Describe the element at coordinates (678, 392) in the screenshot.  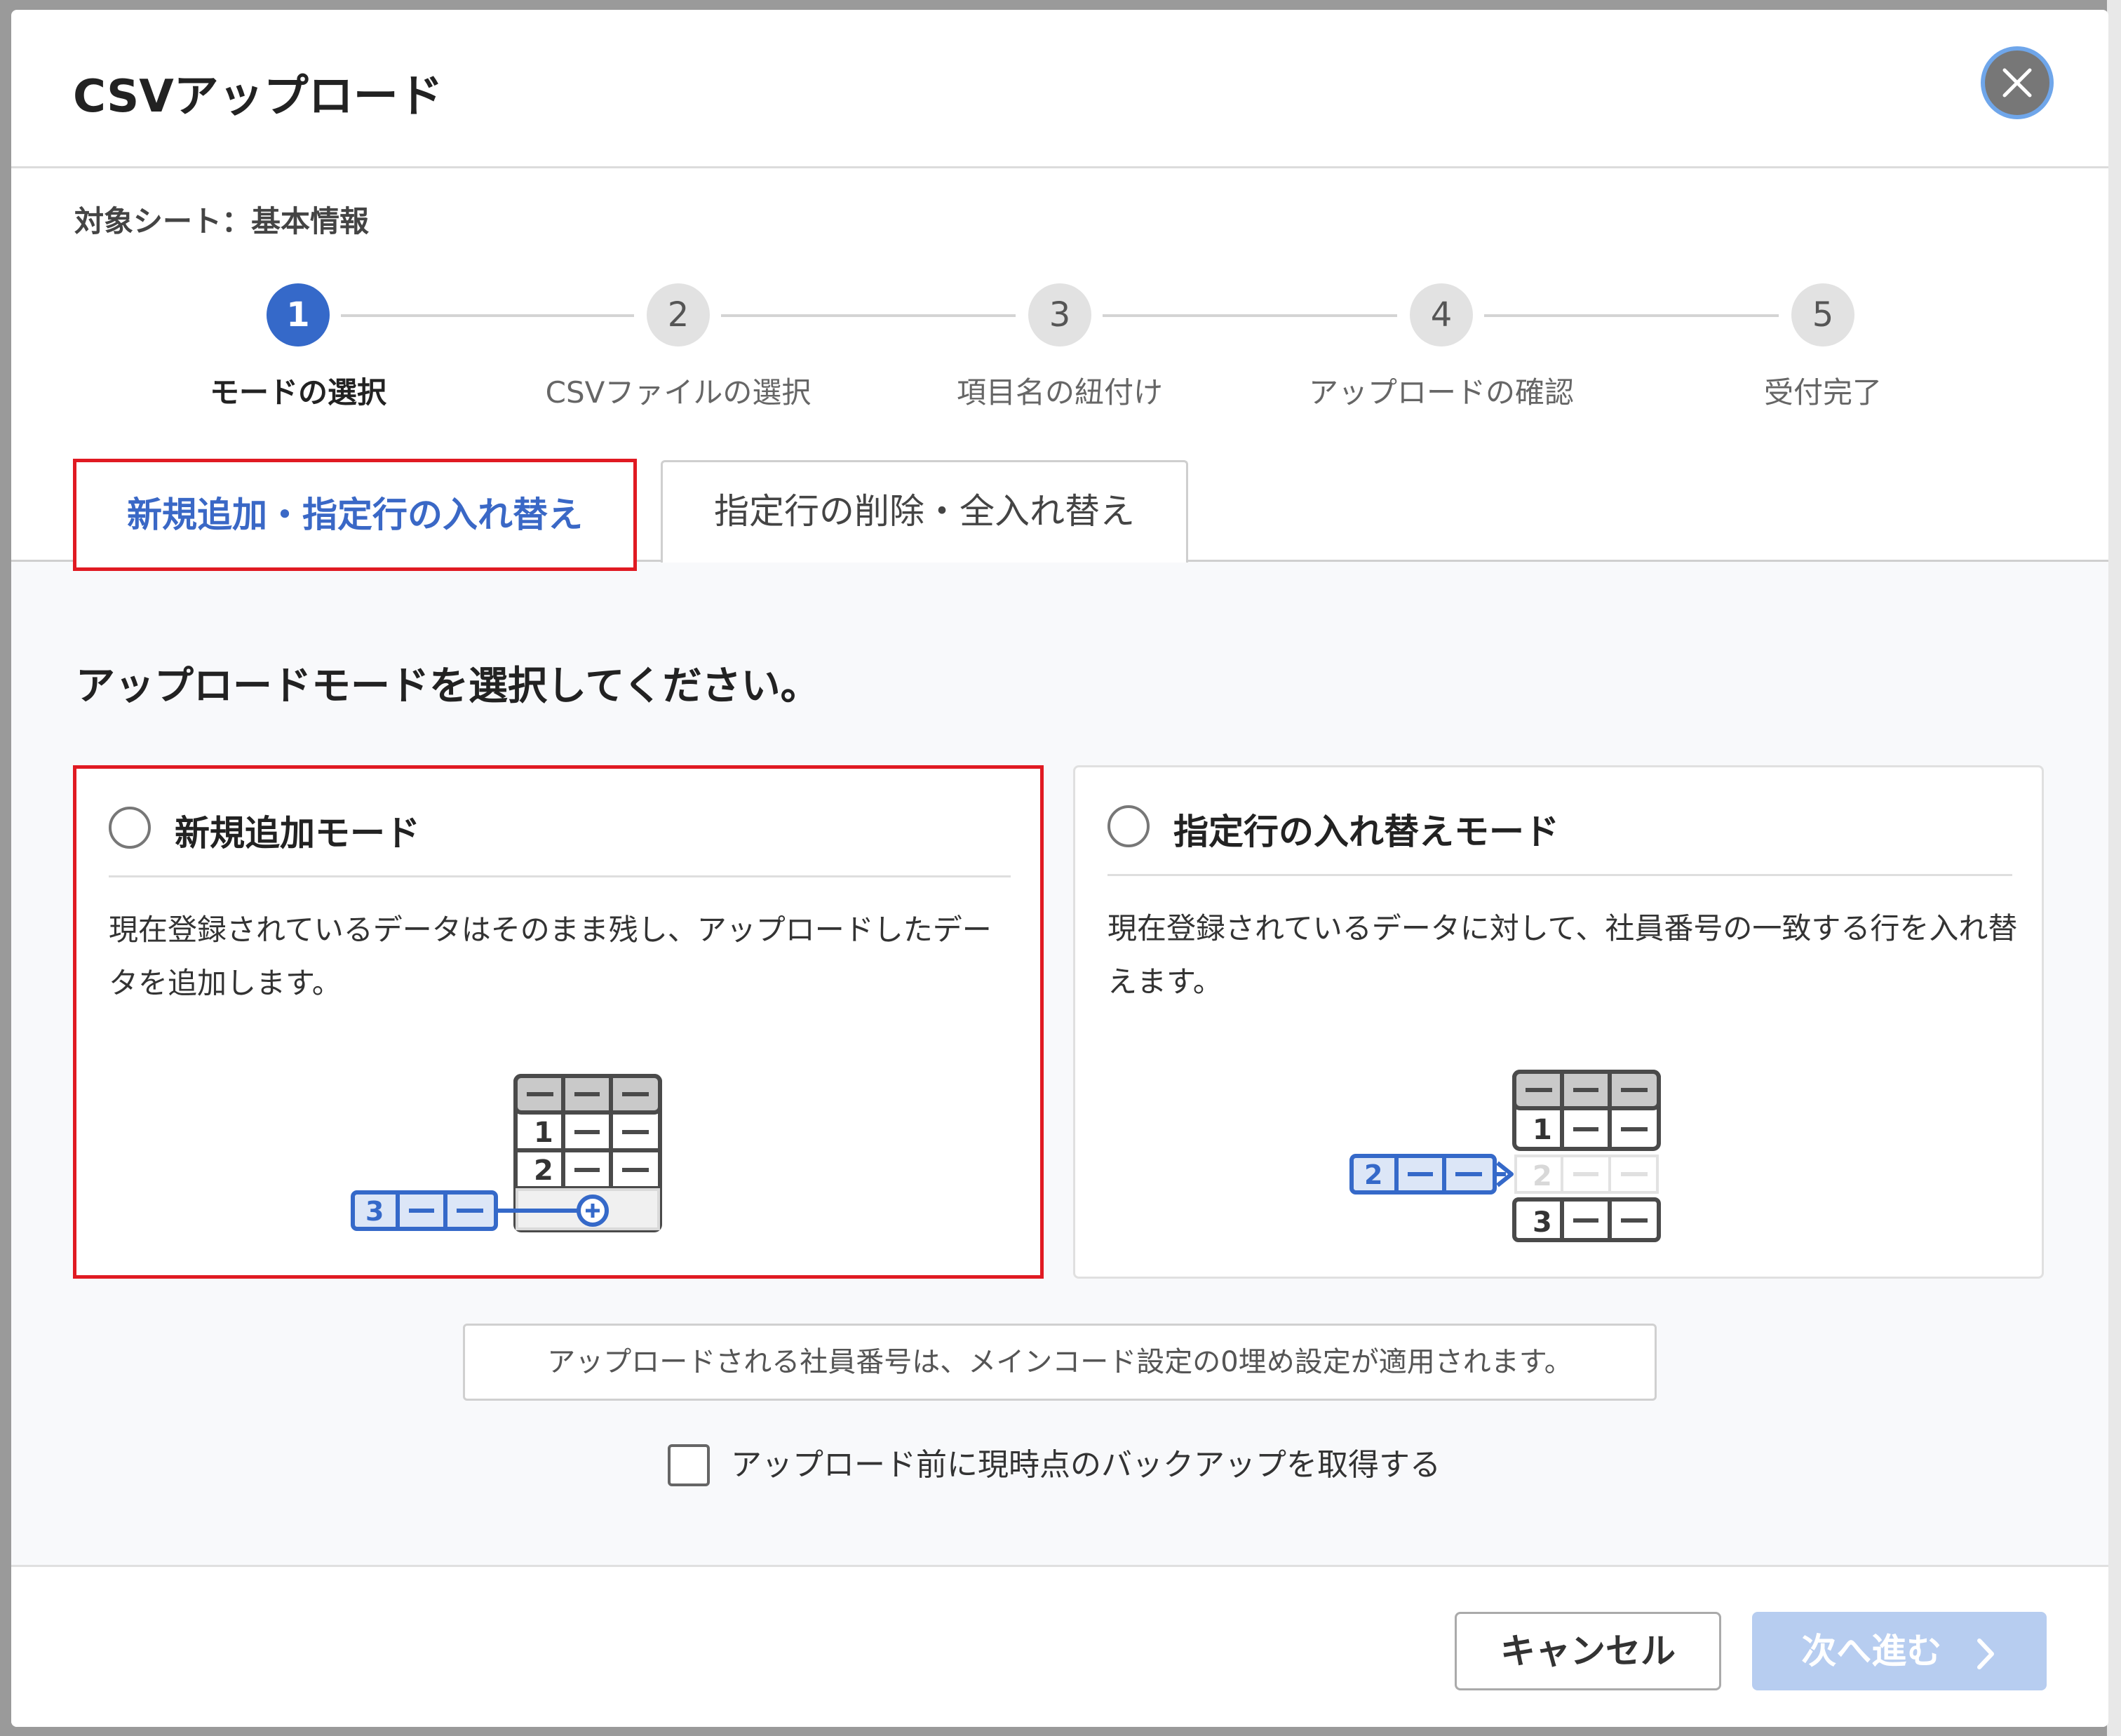
I see `step-2-label: CSVファイルの選択` at that location.